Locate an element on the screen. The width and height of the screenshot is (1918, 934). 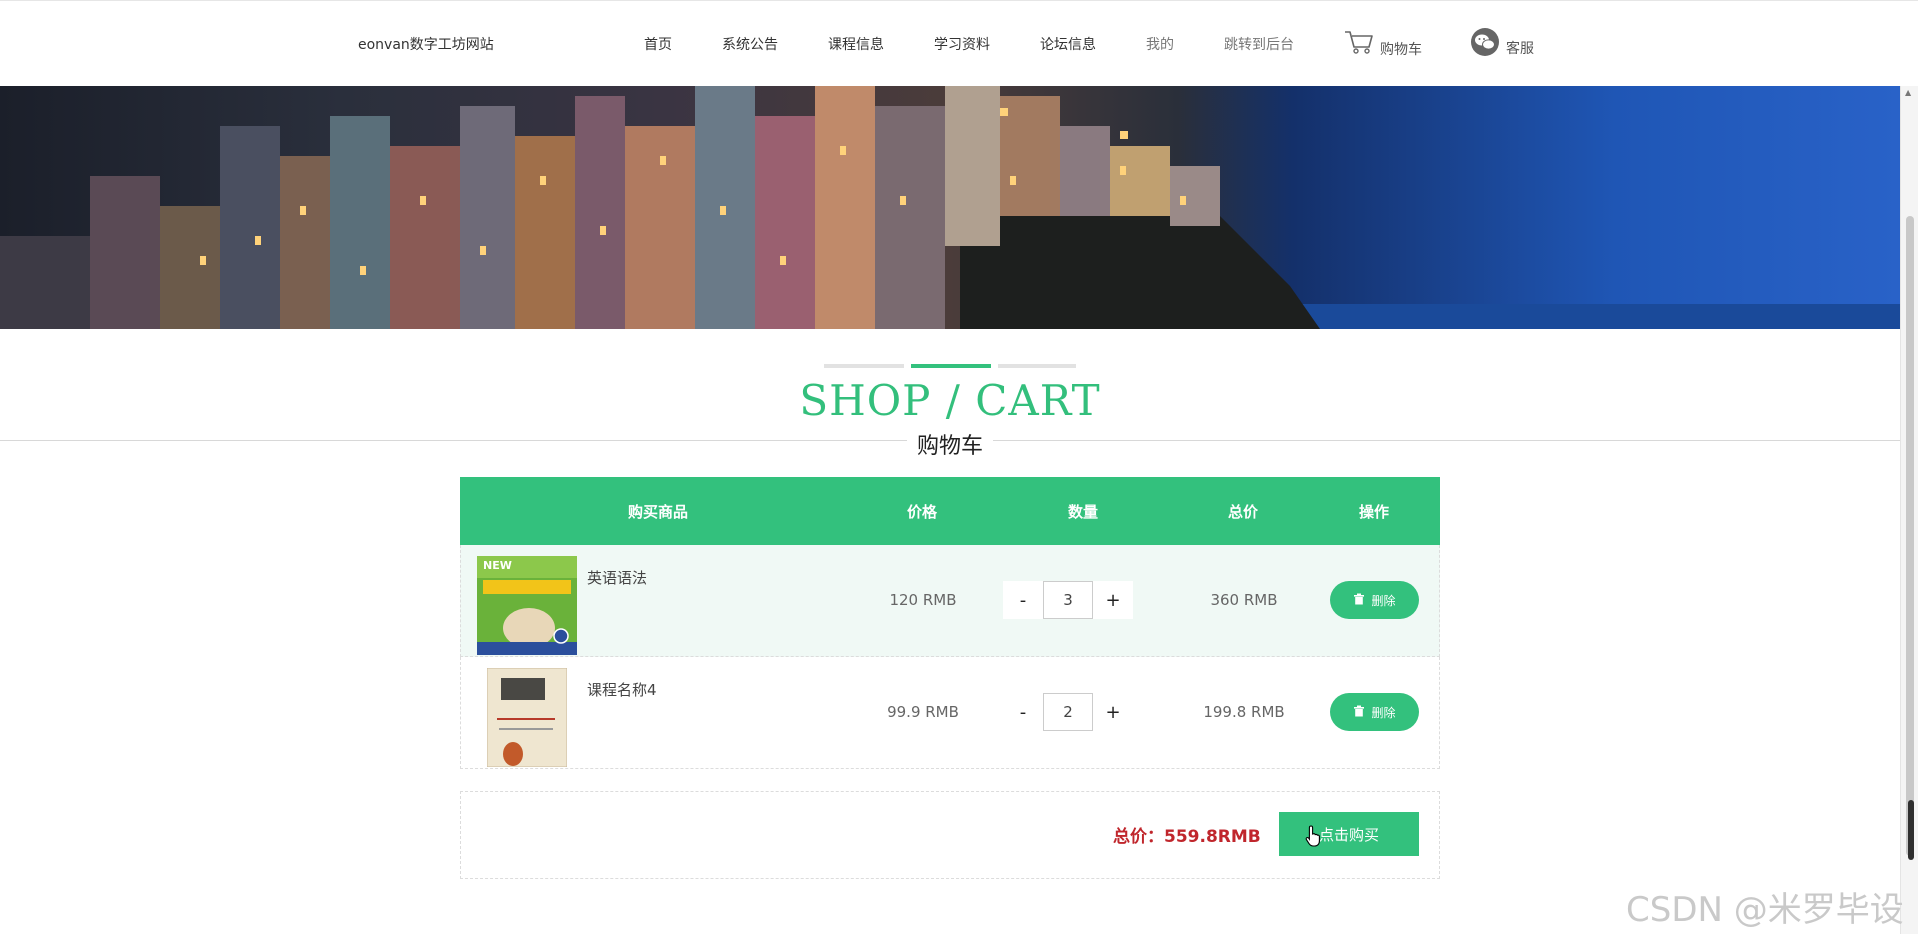
checkout-button: 点击购买 is located at coordinates (1349, 834).